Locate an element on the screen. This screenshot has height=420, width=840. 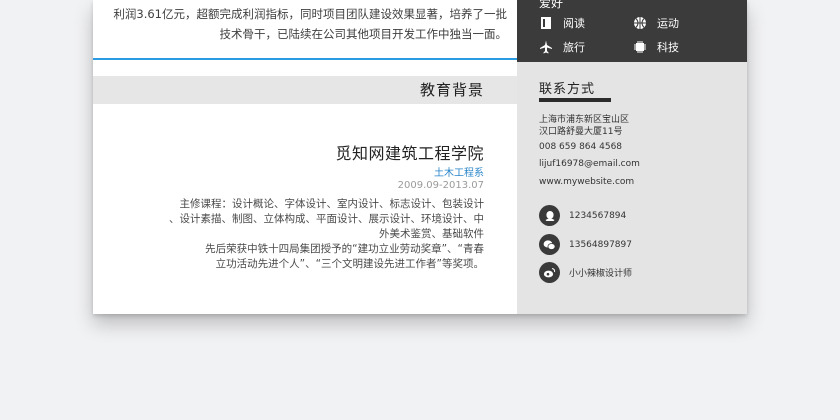
qq-contact: 1234567894 is located at coordinates (582, 215).